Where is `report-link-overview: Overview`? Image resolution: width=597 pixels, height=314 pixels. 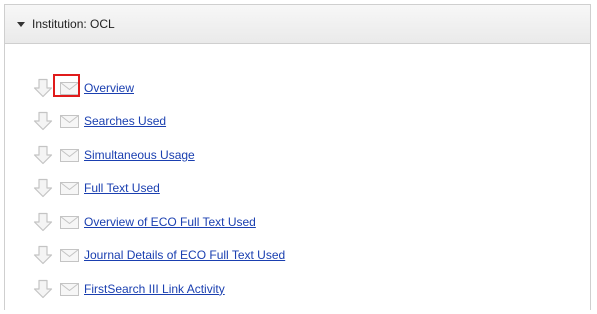
report-link-overview: Overview is located at coordinates (109, 88).